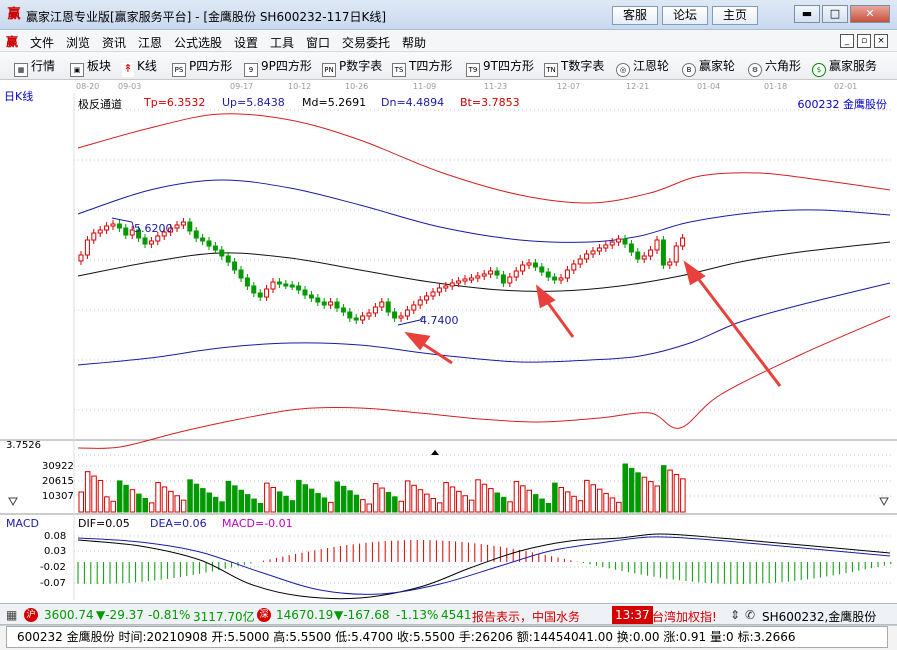 Image resolution: width=897 pixels, height=650 pixels. Describe the element at coordinates (202, 67) in the screenshot. I see `toolbar-p-square-button: PS P四方形` at that location.